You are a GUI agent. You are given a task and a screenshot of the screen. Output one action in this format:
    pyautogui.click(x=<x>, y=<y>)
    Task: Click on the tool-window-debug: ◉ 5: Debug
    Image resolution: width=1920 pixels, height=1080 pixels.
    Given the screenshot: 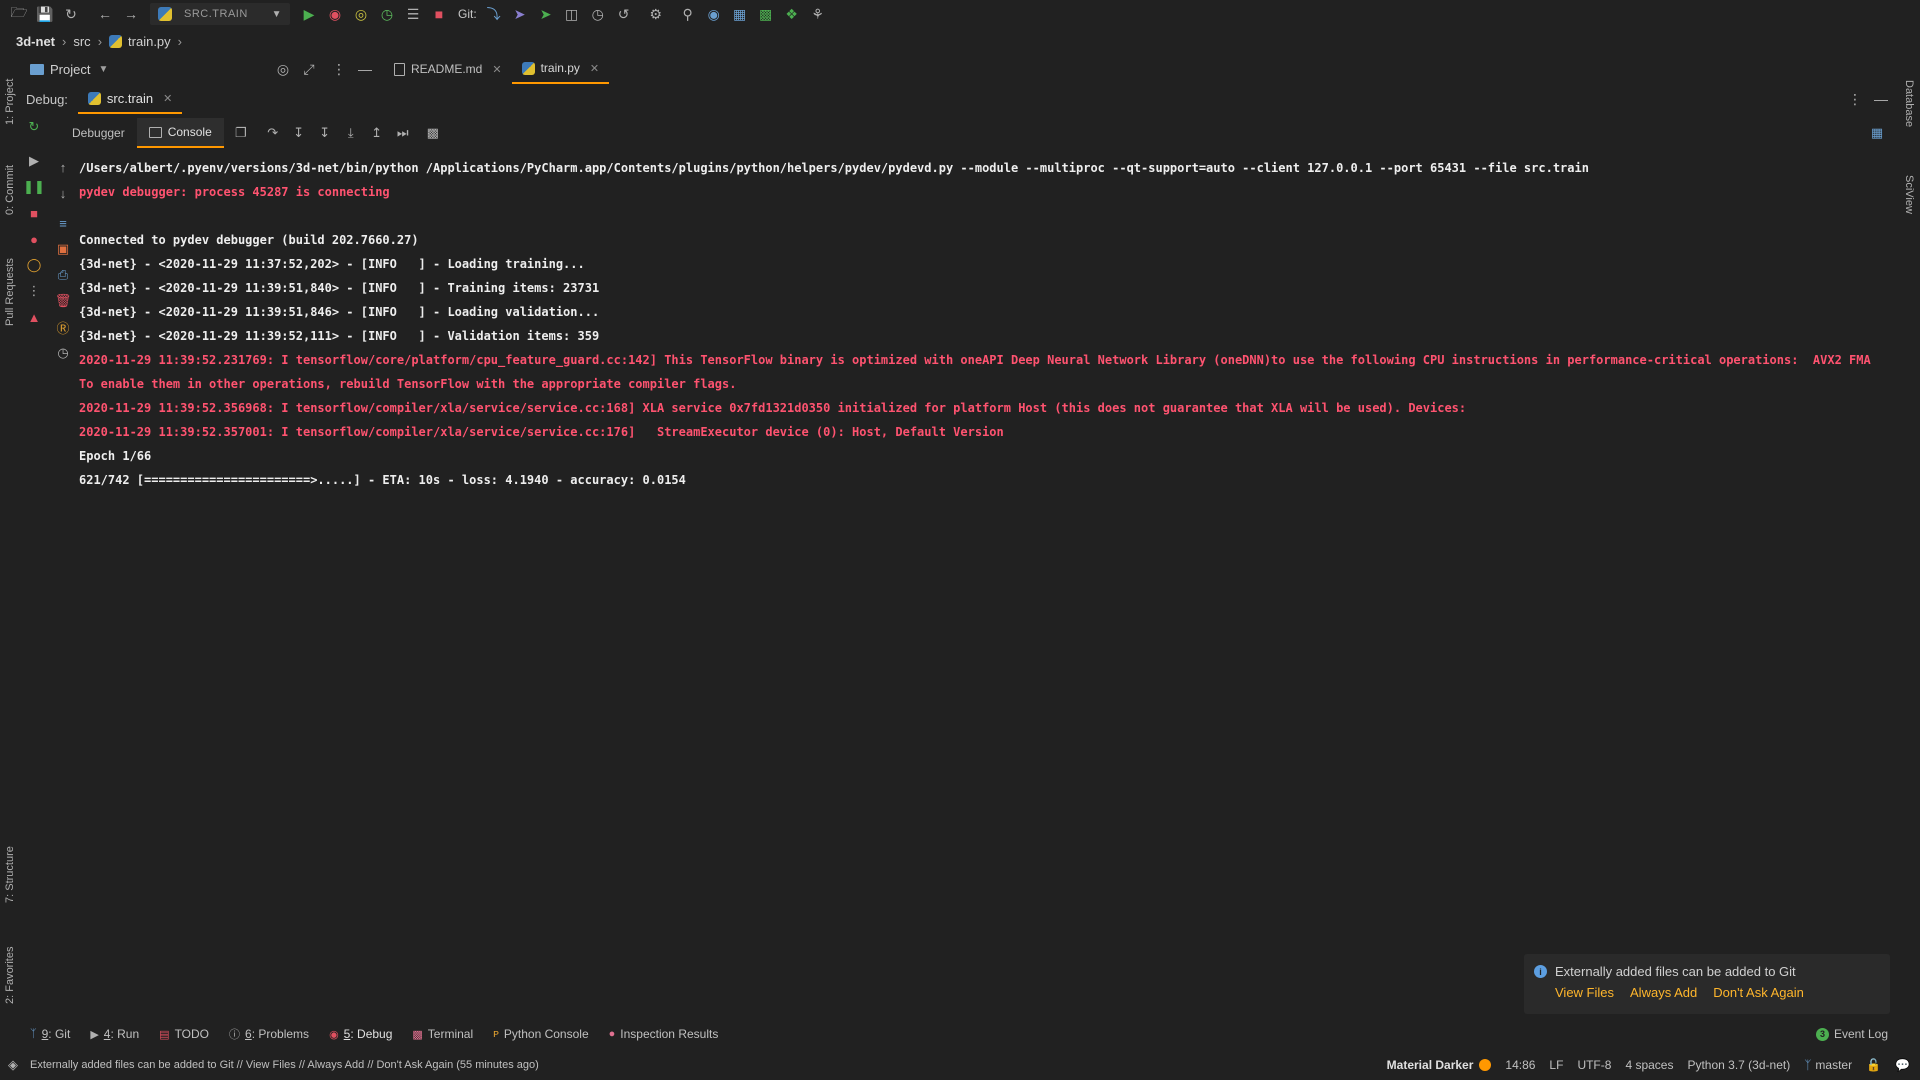 What is the action you would take?
    pyautogui.click(x=360, y=1034)
    